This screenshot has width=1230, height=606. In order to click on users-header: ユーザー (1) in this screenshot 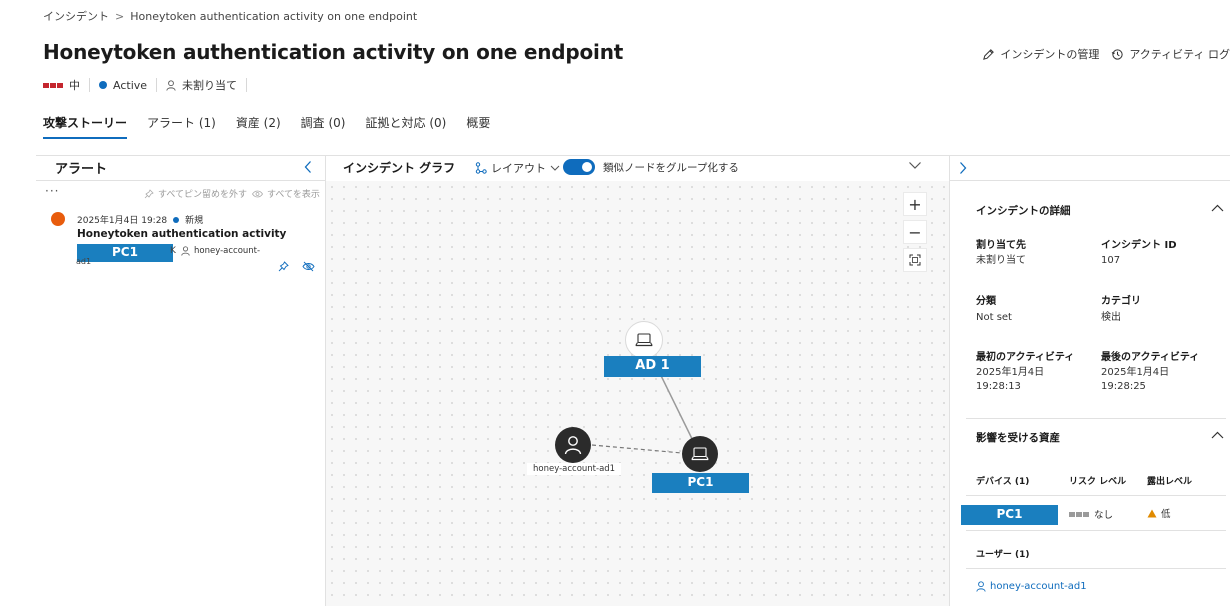, I will do `click(1003, 555)`.